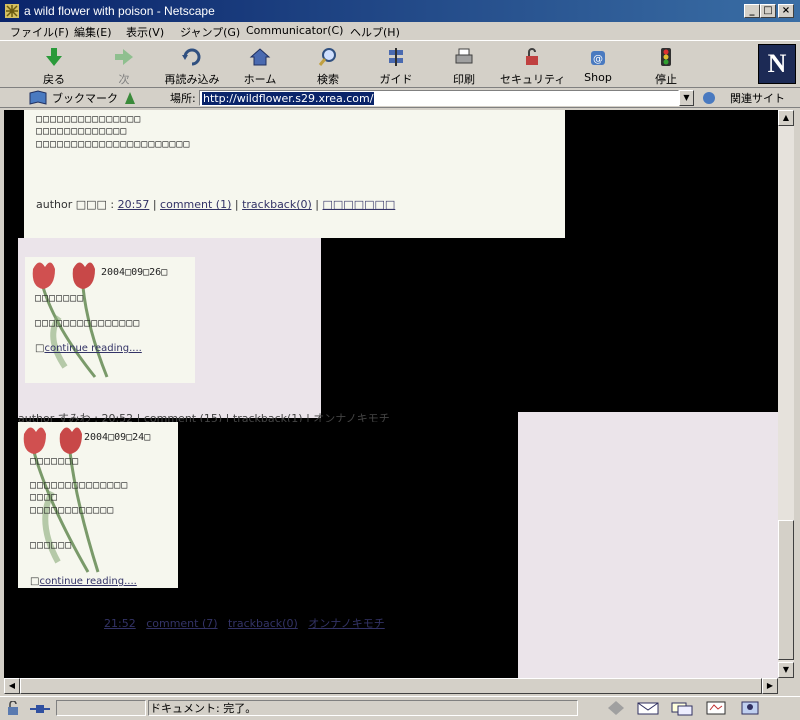 Image resolution: width=800 pixels, height=720 pixels. I want to click on shop-icon: @, so click(598, 58).